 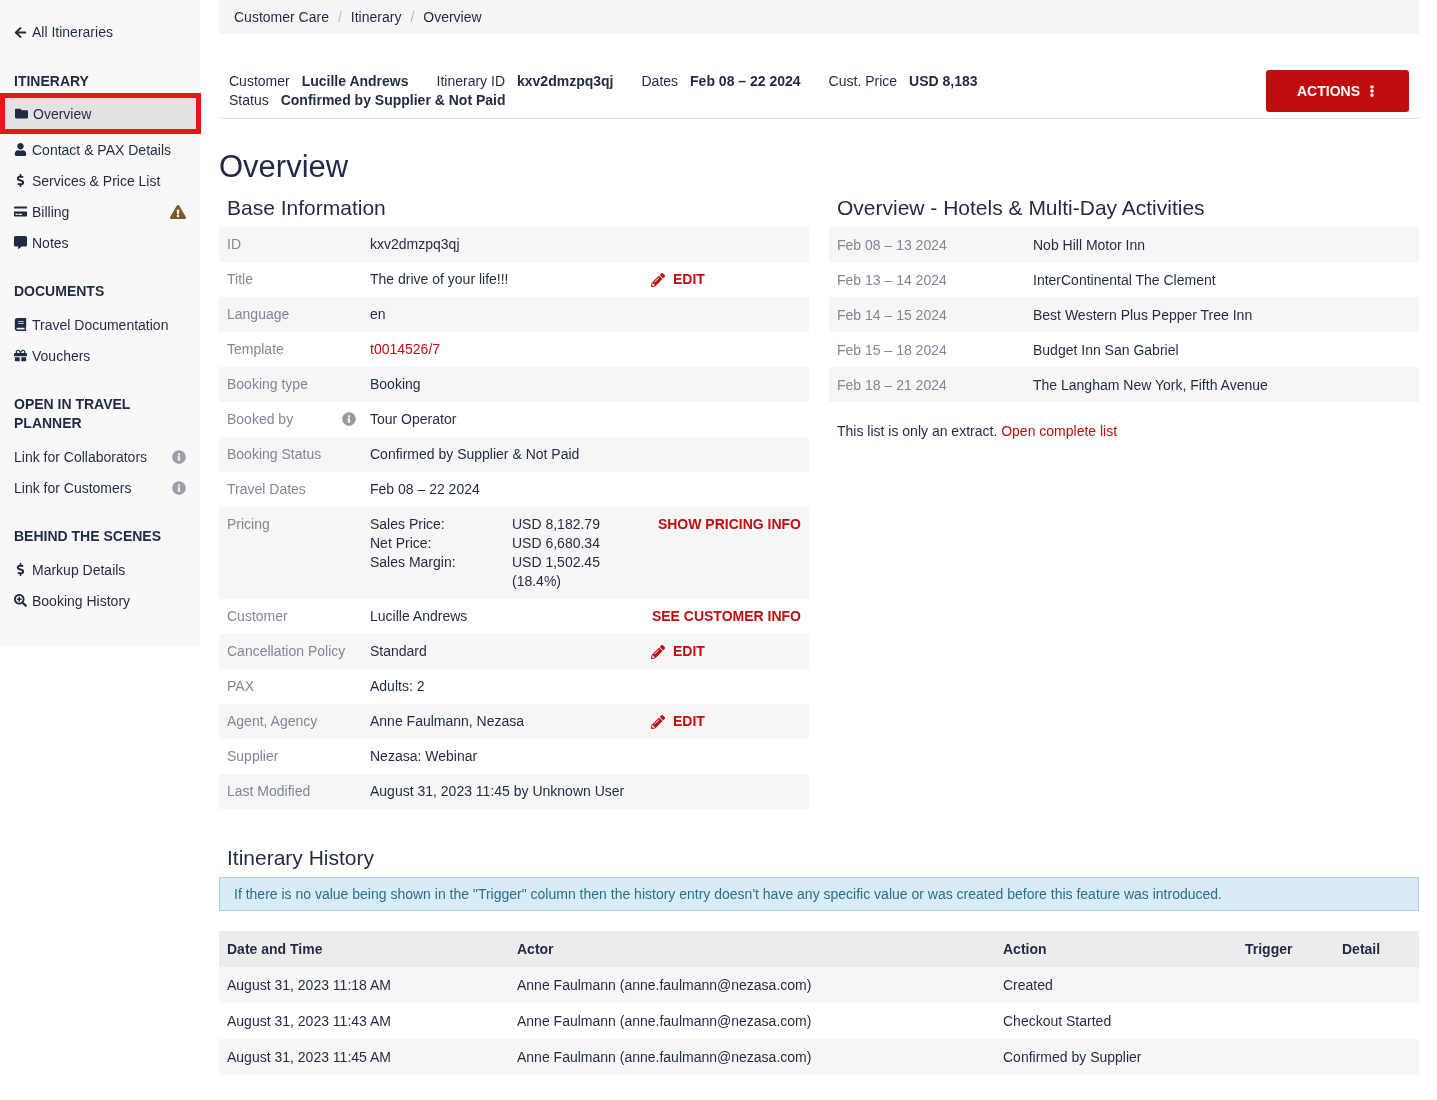 What do you see at coordinates (100, 600) in the screenshot?
I see `sidebar-item: Booking History` at bounding box center [100, 600].